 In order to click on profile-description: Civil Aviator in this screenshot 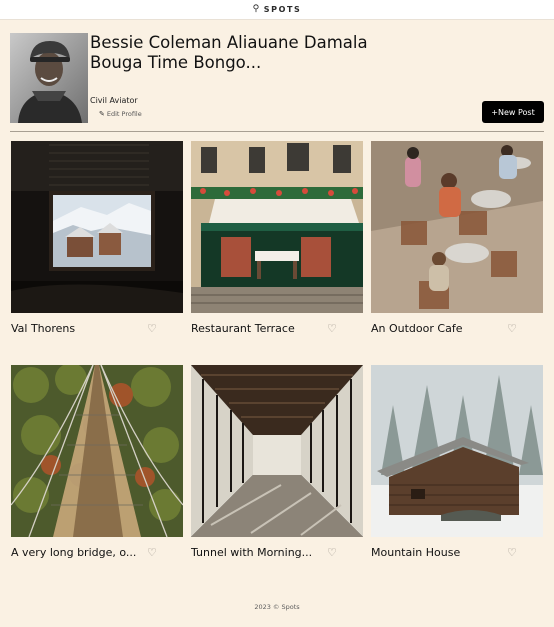, I will do `click(114, 100)`.